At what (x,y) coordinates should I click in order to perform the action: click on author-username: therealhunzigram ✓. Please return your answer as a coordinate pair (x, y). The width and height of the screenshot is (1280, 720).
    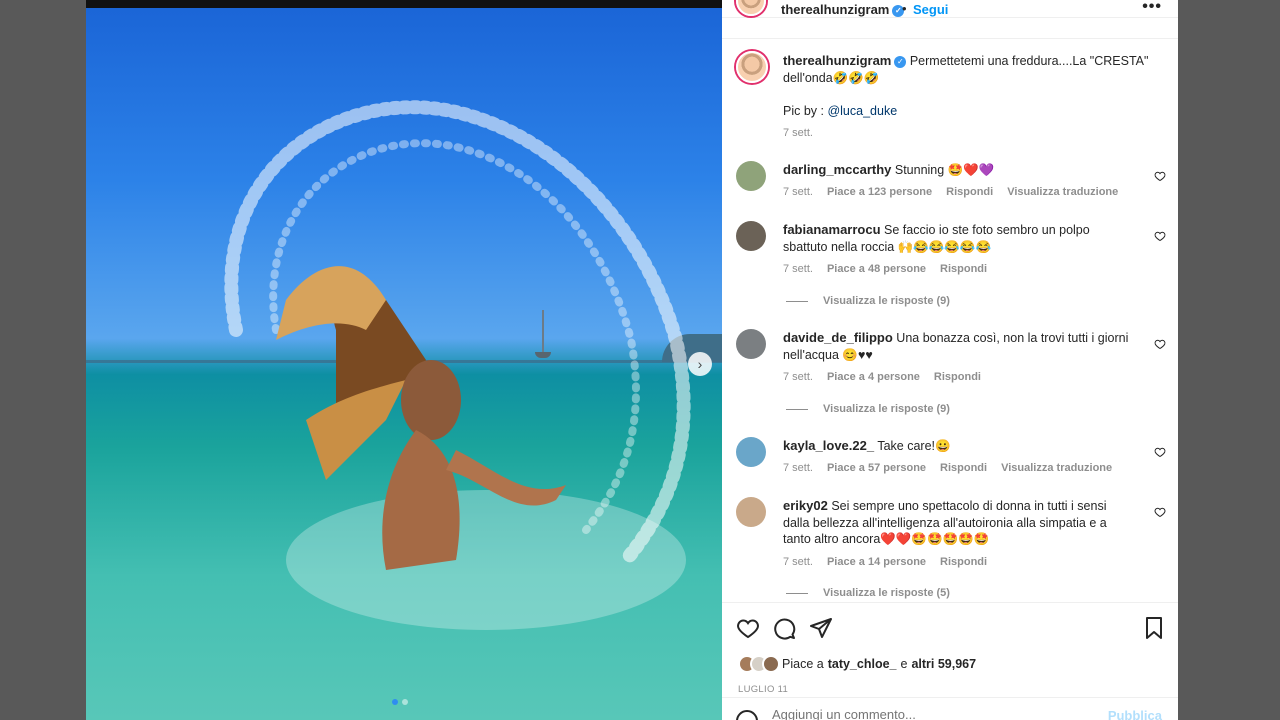
    Looking at the image, I should click on (843, 9).